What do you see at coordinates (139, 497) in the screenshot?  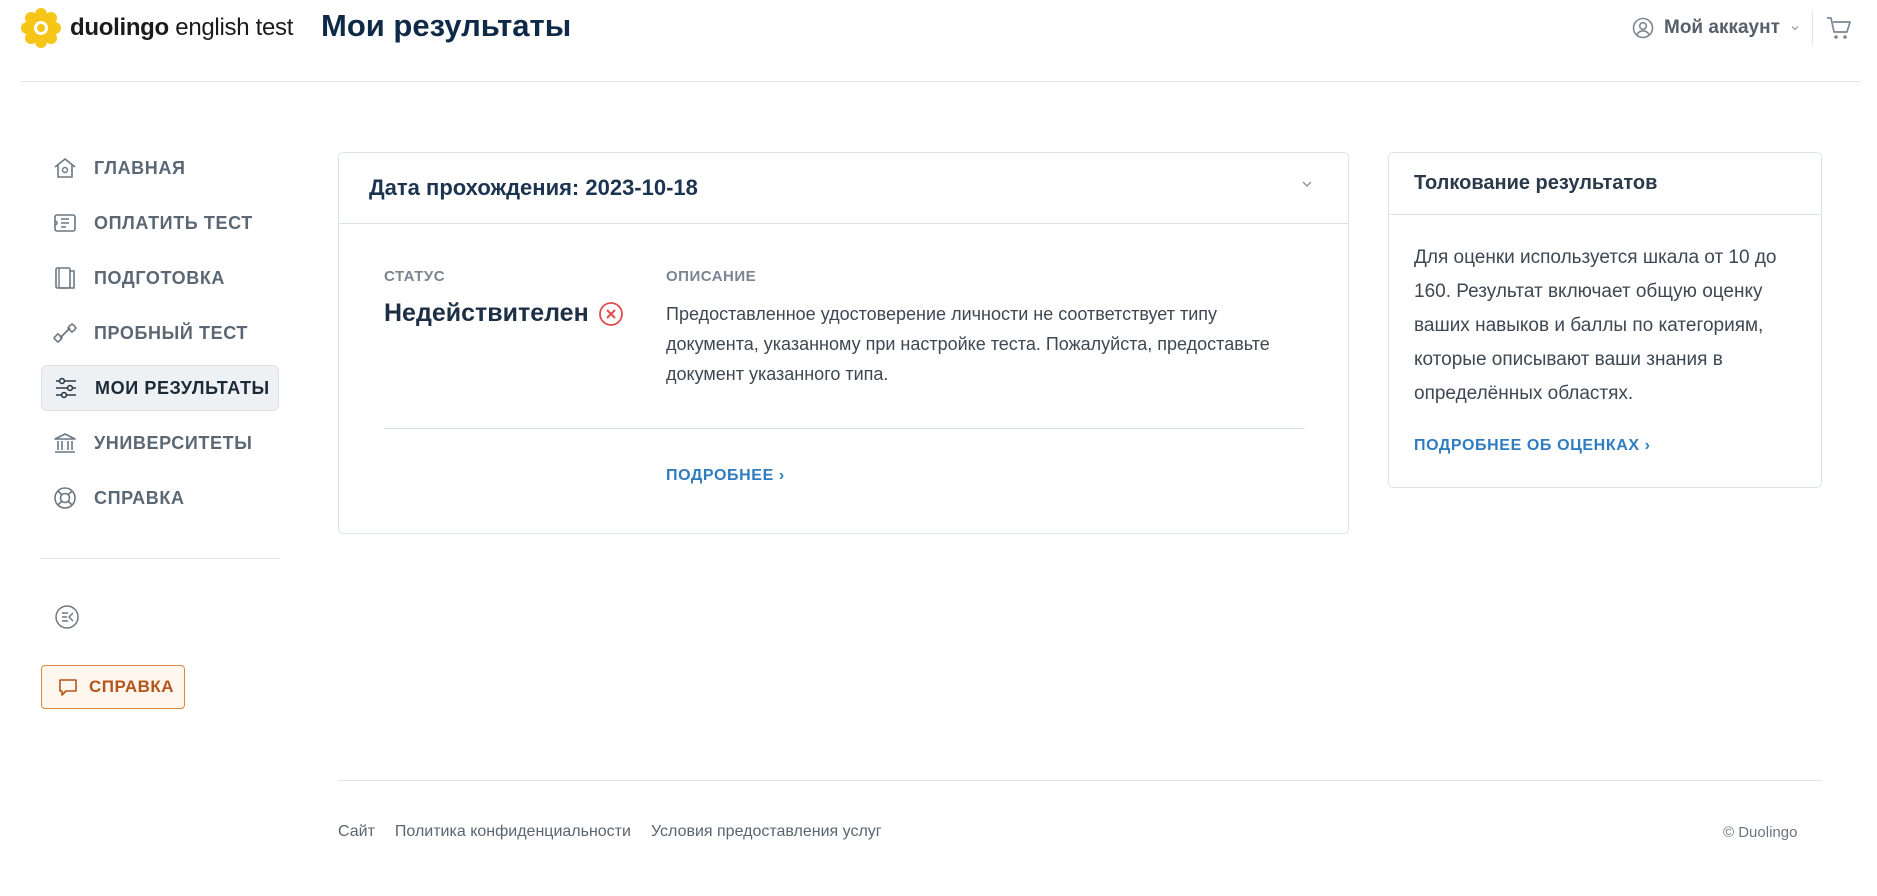 I see `sidebar-item-label: СПРАВКА` at bounding box center [139, 497].